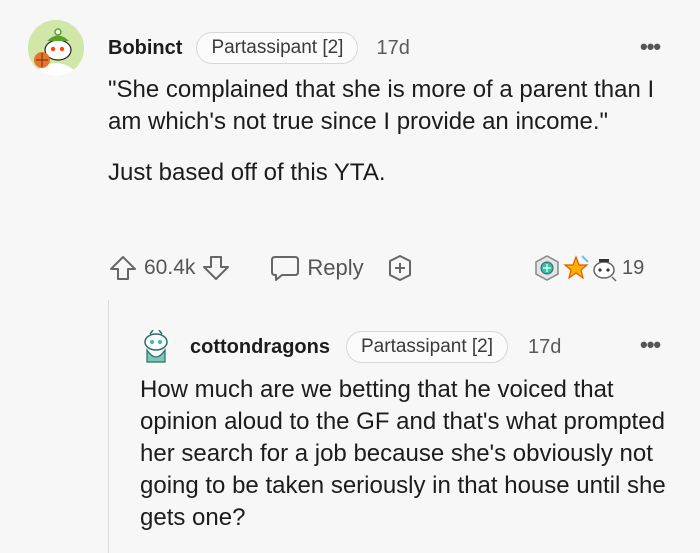 This screenshot has height=553, width=700. I want to click on vote-score: 60.4k, so click(170, 267).